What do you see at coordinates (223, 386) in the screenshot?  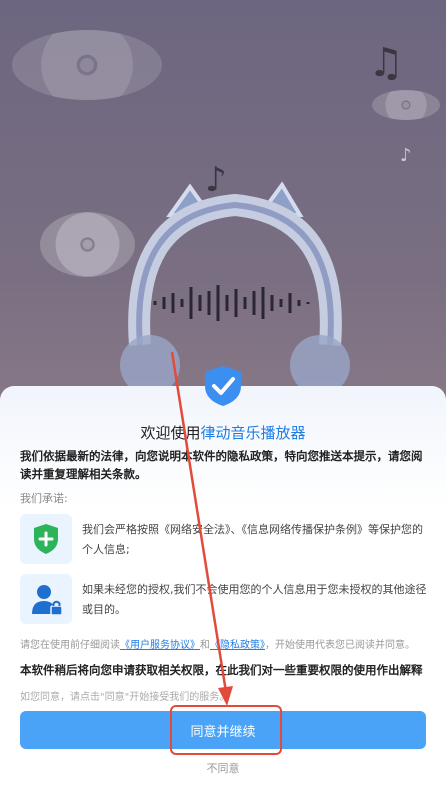 I see `shield-check-icon` at bounding box center [223, 386].